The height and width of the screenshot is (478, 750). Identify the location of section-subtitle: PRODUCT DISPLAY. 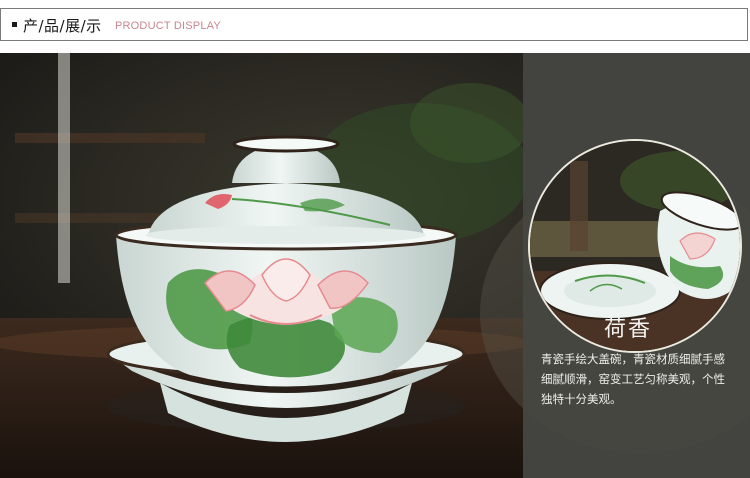
(168, 26).